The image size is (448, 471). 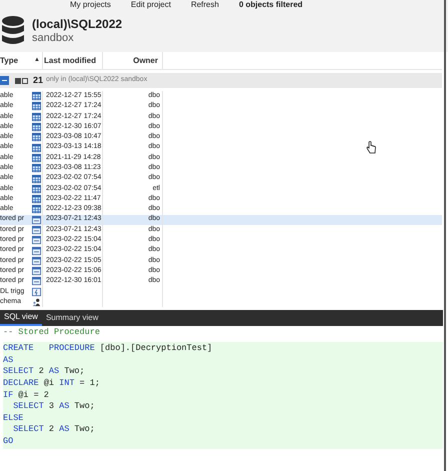 What do you see at coordinates (36, 302) in the screenshot?
I see `people-icon` at bounding box center [36, 302].